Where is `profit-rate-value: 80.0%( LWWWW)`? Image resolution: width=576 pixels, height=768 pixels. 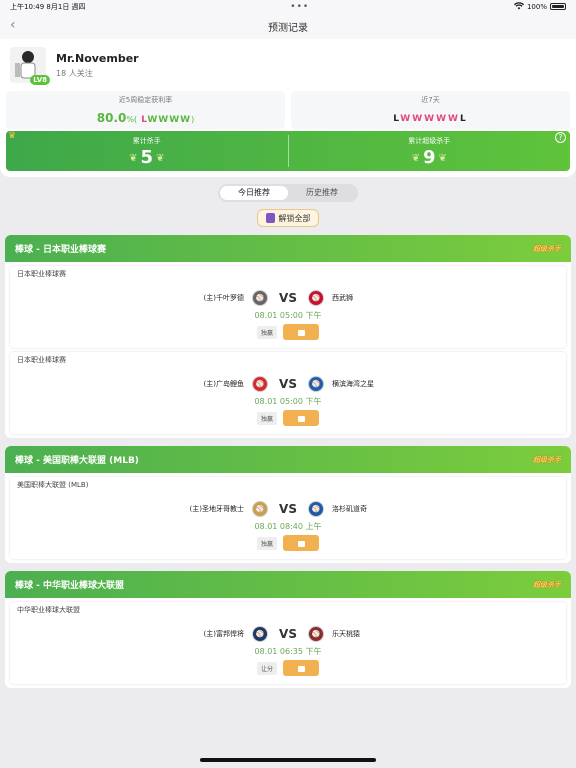
profit-rate-value: 80.0%( LWWWW) is located at coordinates (145, 118).